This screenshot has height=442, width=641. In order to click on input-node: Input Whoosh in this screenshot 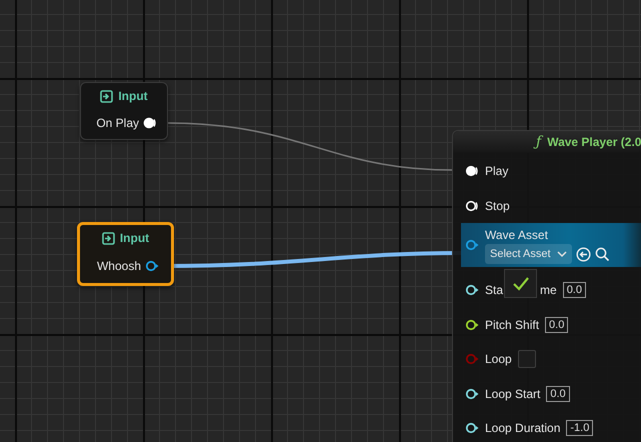, I will do `click(125, 254)`.